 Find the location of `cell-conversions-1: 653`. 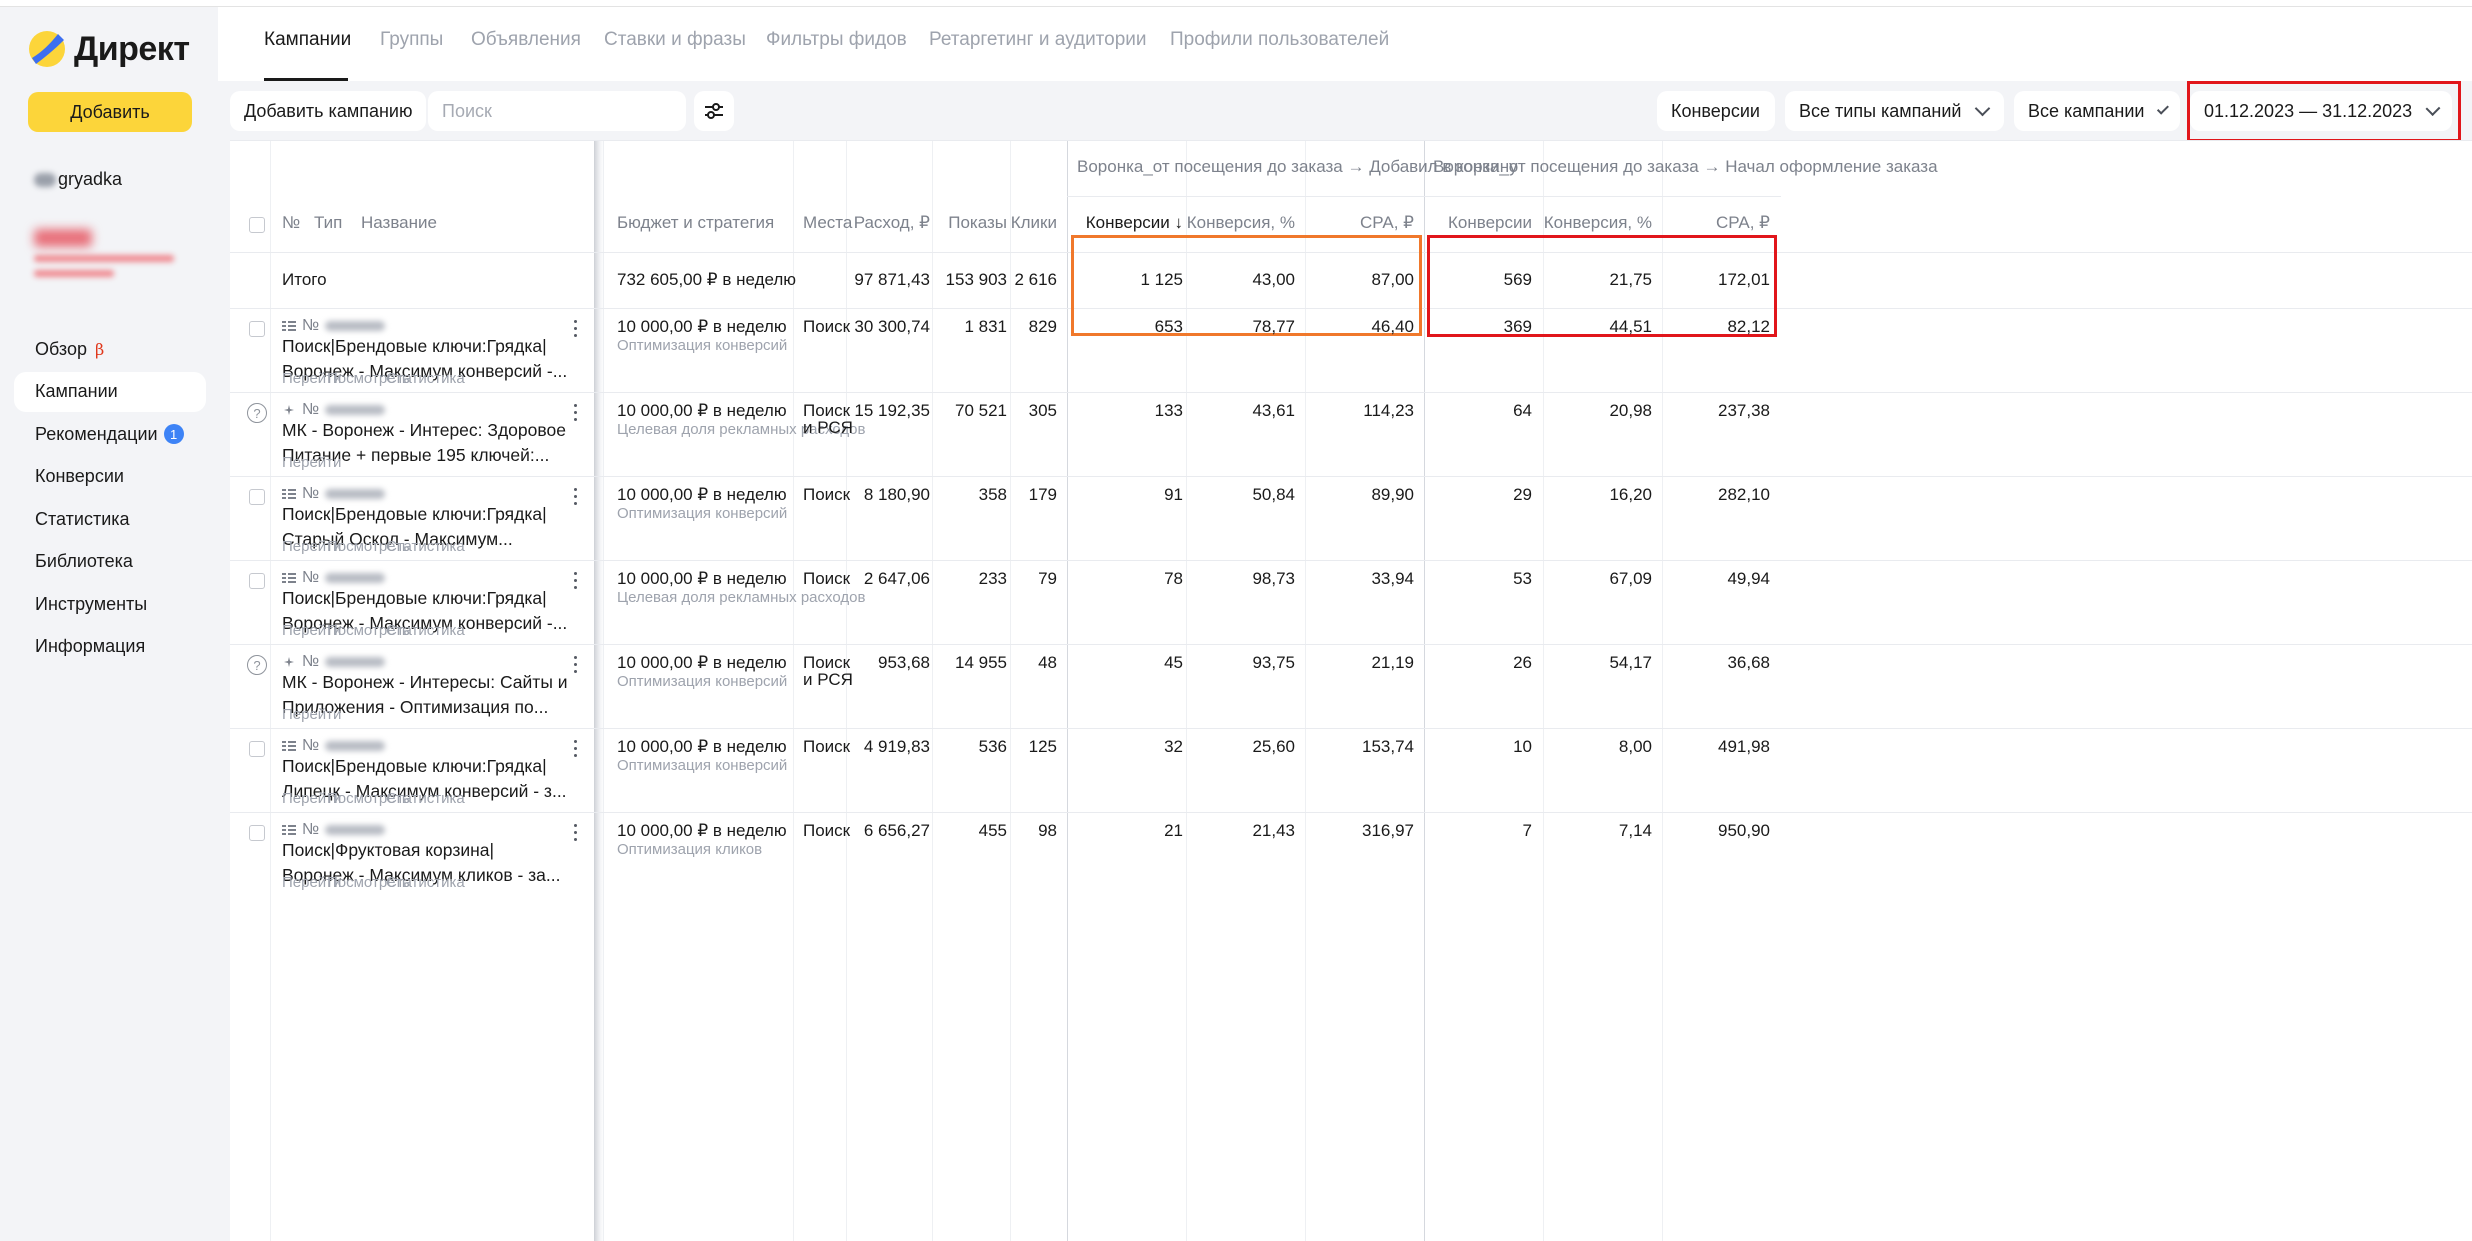

cell-conversions-1: 653 is located at coordinates (1168, 326).